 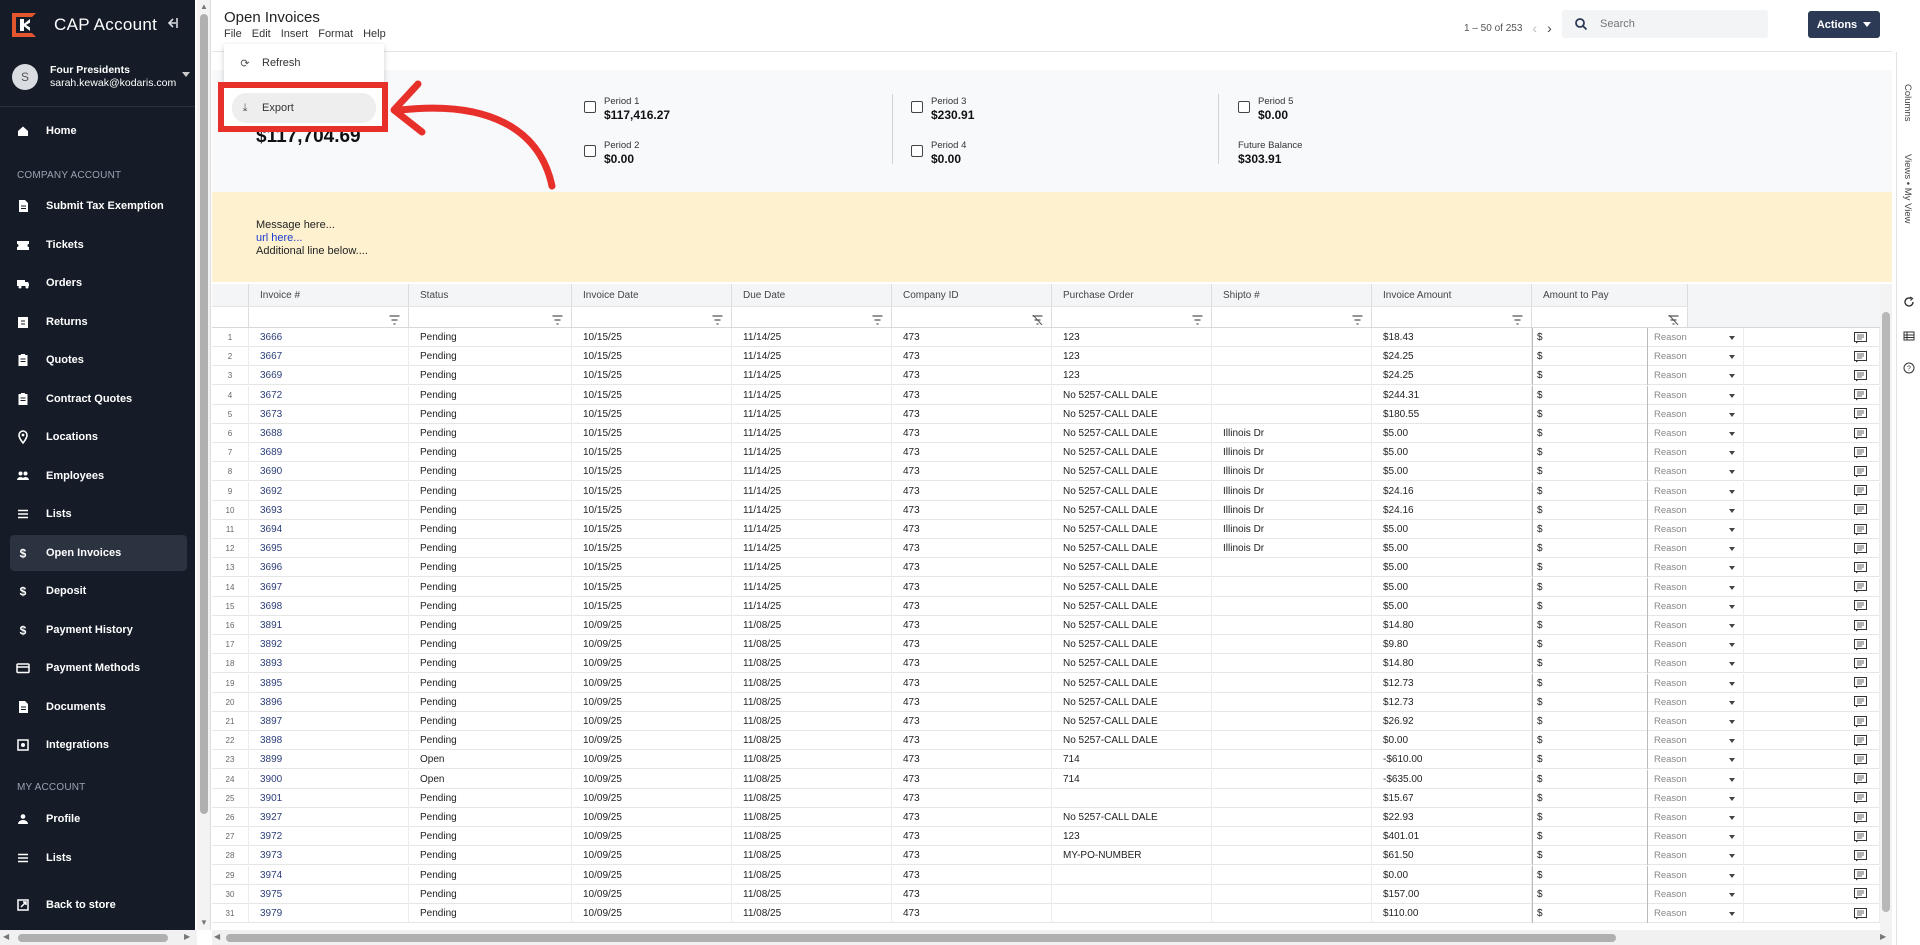 I want to click on column-header-amount-to-pay: Amount to Pay, so click(x=1610, y=295).